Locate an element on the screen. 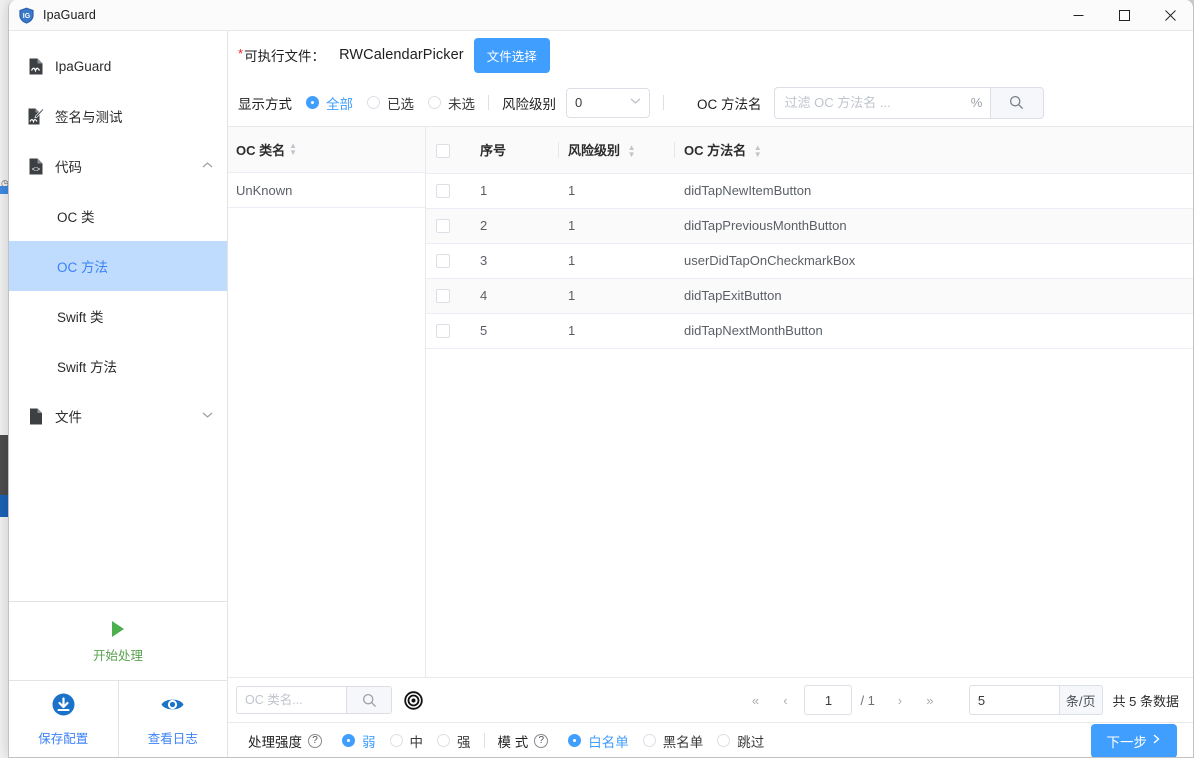 This screenshot has width=1194, height=758. toolbar-divider is located at coordinates (488, 102).